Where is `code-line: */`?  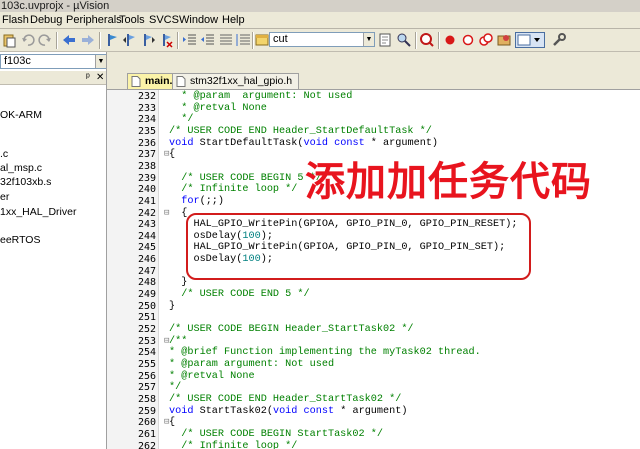 code-line: */ is located at coordinates (175, 388).